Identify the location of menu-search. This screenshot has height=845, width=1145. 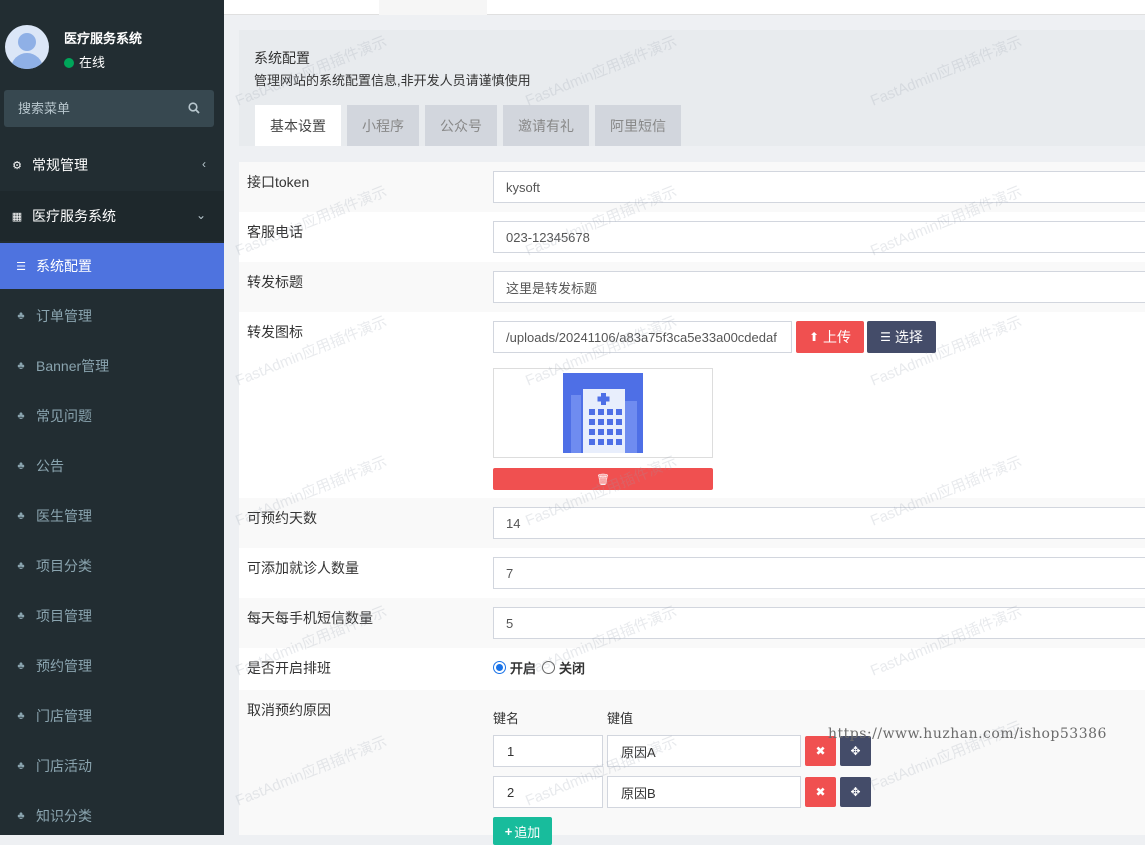
(109, 108).